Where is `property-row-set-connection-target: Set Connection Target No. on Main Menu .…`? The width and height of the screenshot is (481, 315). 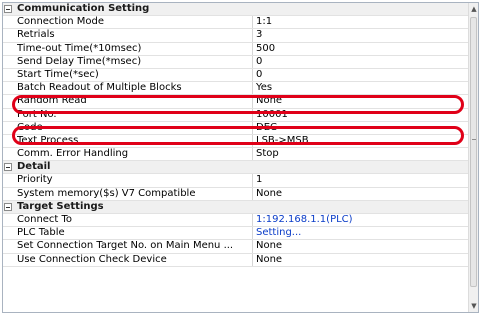 property-row-set-connection-target: Set Connection Target No. on Main Menu .… is located at coordinates (236, 247).